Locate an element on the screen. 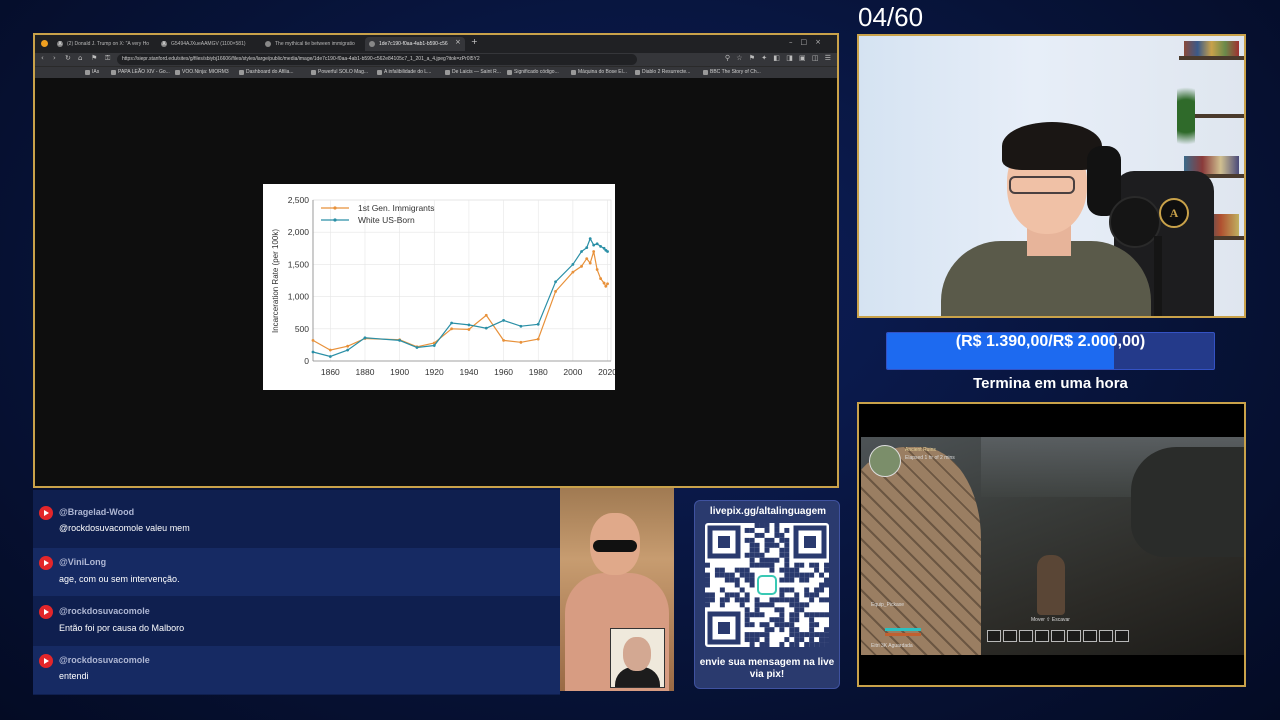 This screenshot has width=1280, height=720. chat-message: @rockdosuvacomole entendi is located at coordinates (296, 670).